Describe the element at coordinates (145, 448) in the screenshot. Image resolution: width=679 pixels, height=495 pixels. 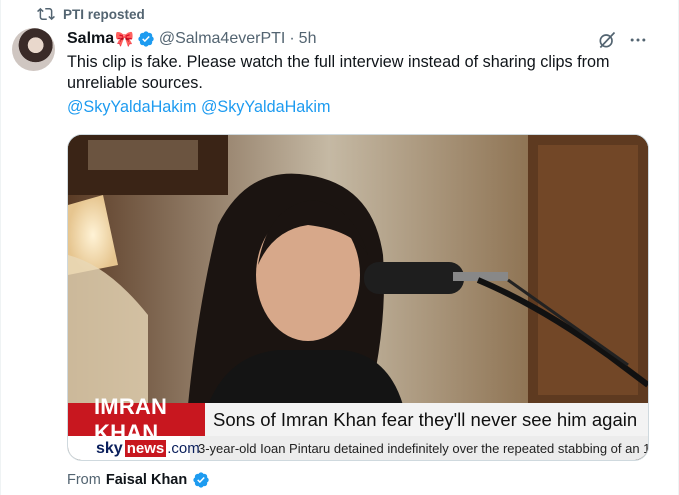
I see `logo-news: news` at that location.